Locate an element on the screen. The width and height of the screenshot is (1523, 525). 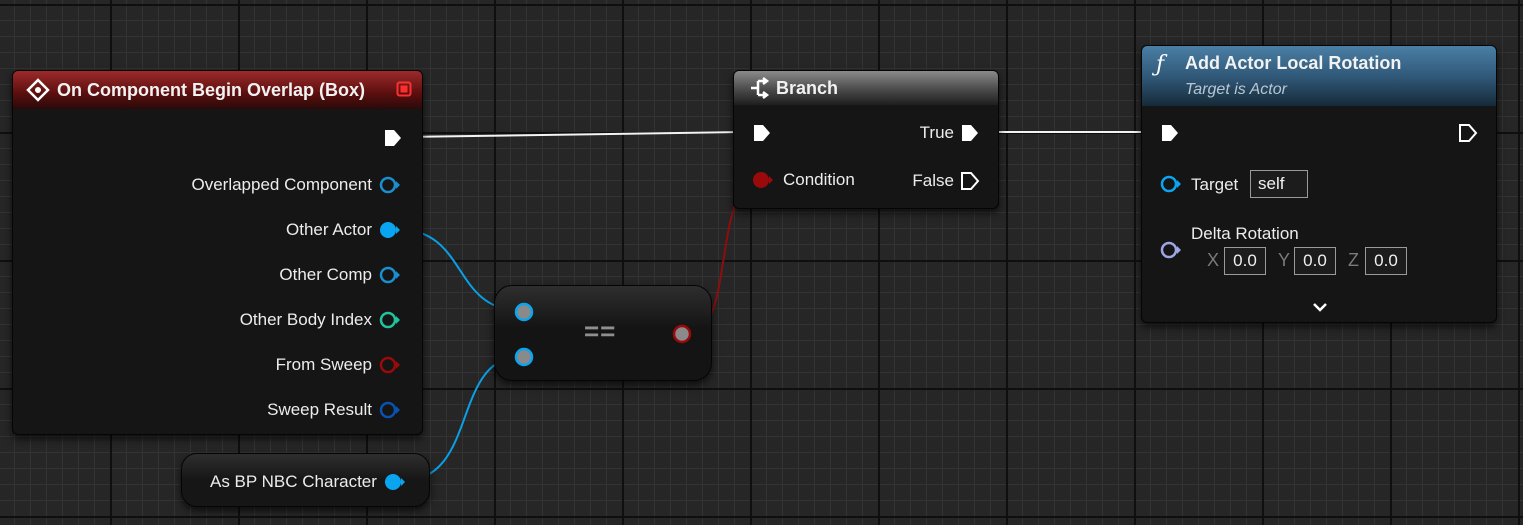
delegate-square-icon is located at coordinates (404, 89).